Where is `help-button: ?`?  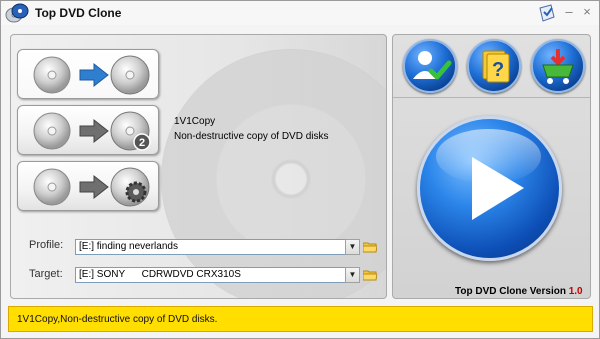
help-button: ? is located at coordinates (494, 66).